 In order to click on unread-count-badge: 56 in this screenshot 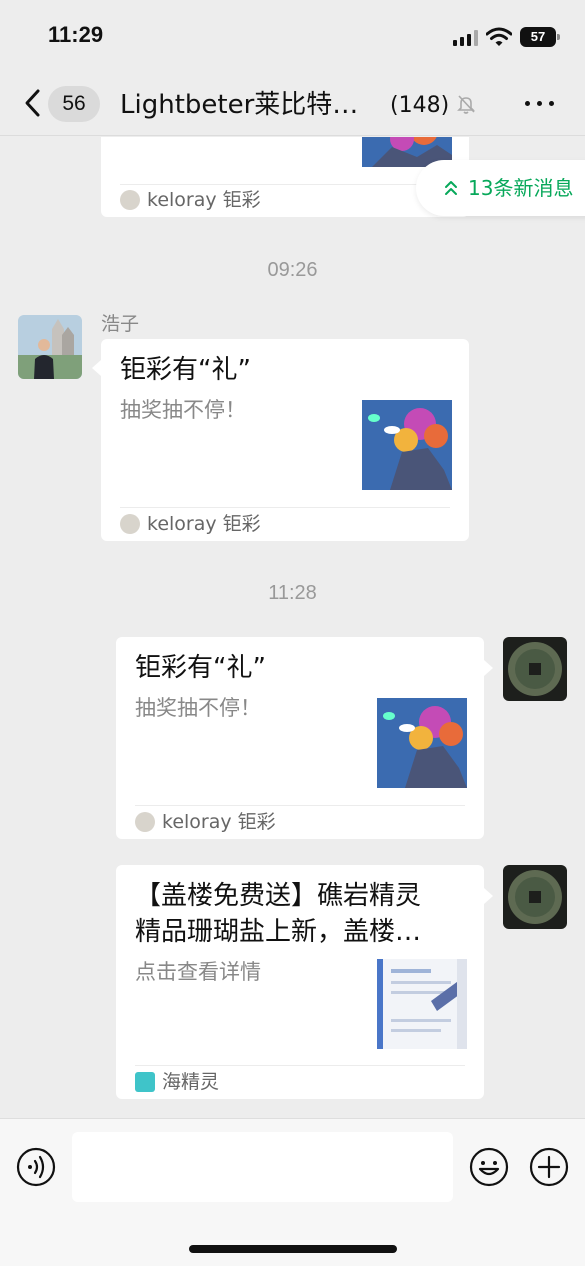, I will do `click(74, 104)`.